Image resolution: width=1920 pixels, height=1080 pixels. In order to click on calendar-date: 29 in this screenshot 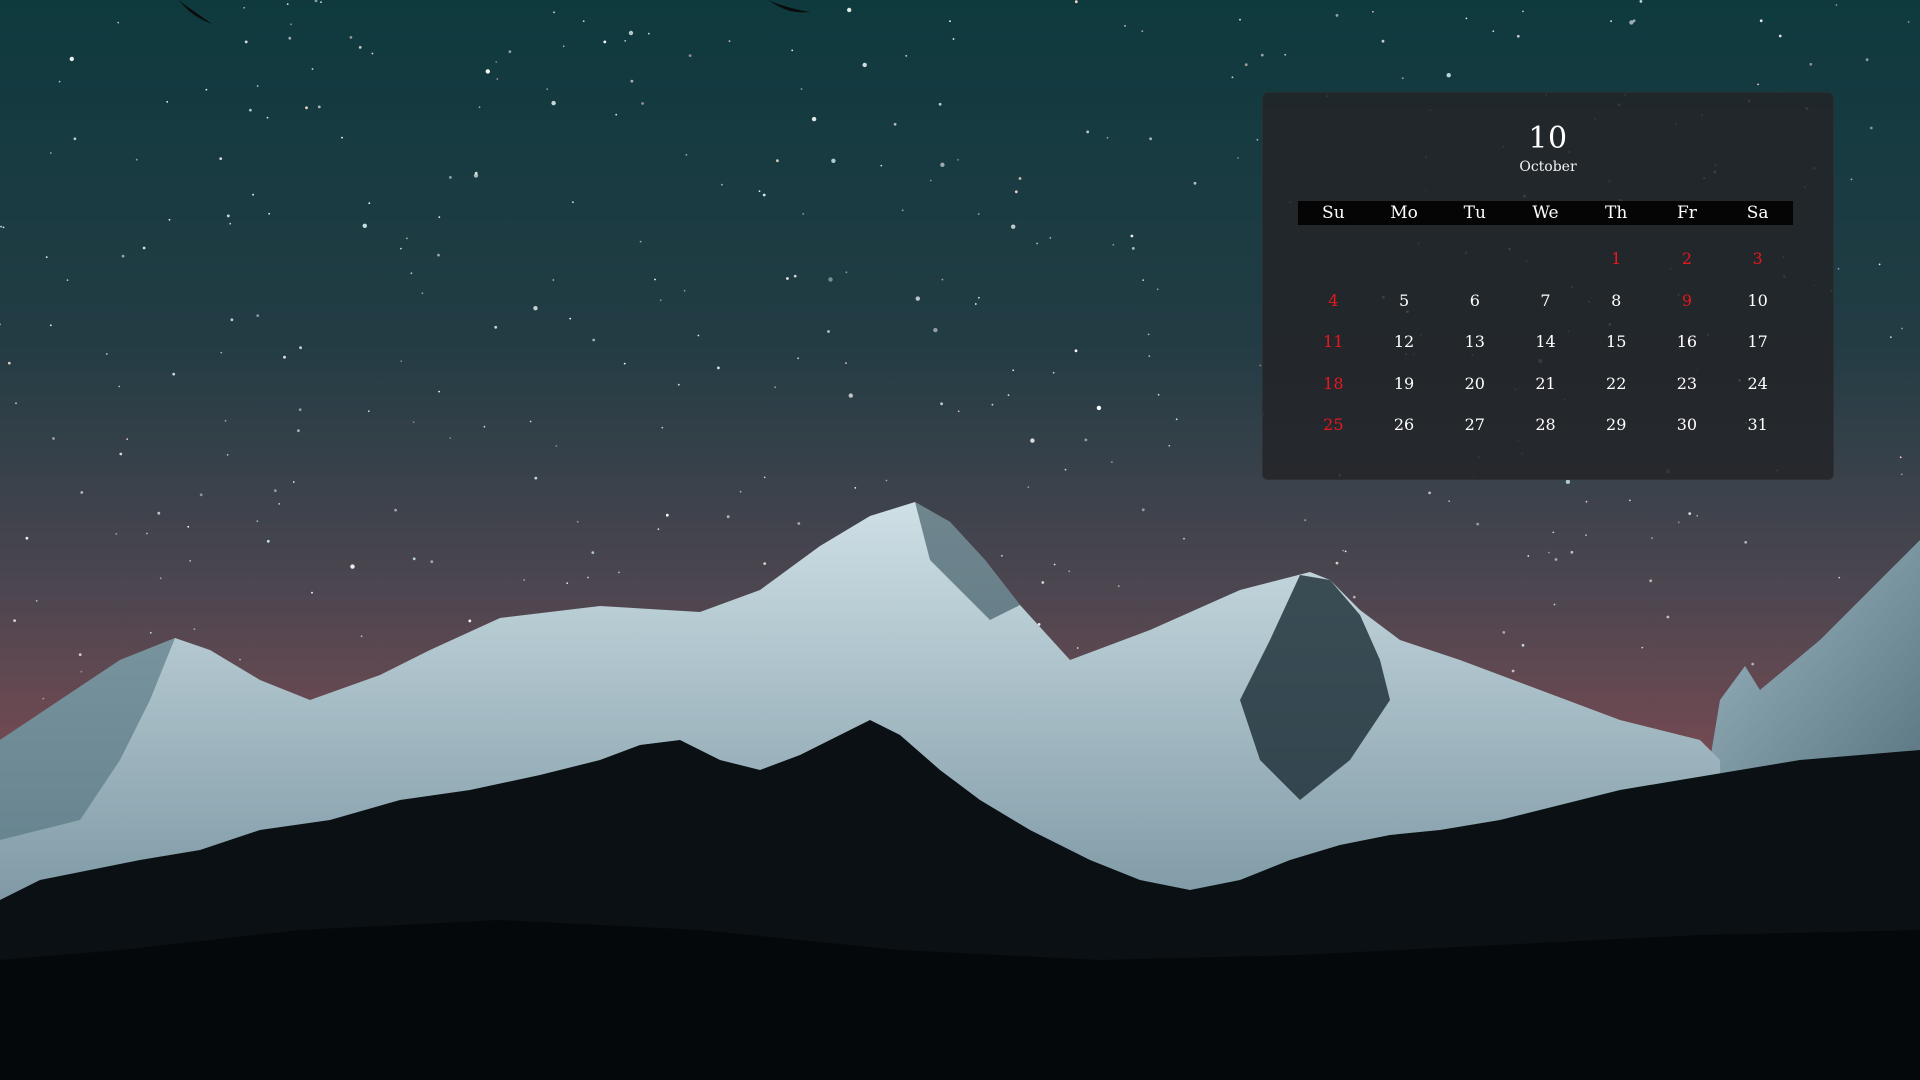, I will do `click(1616, 425)`.